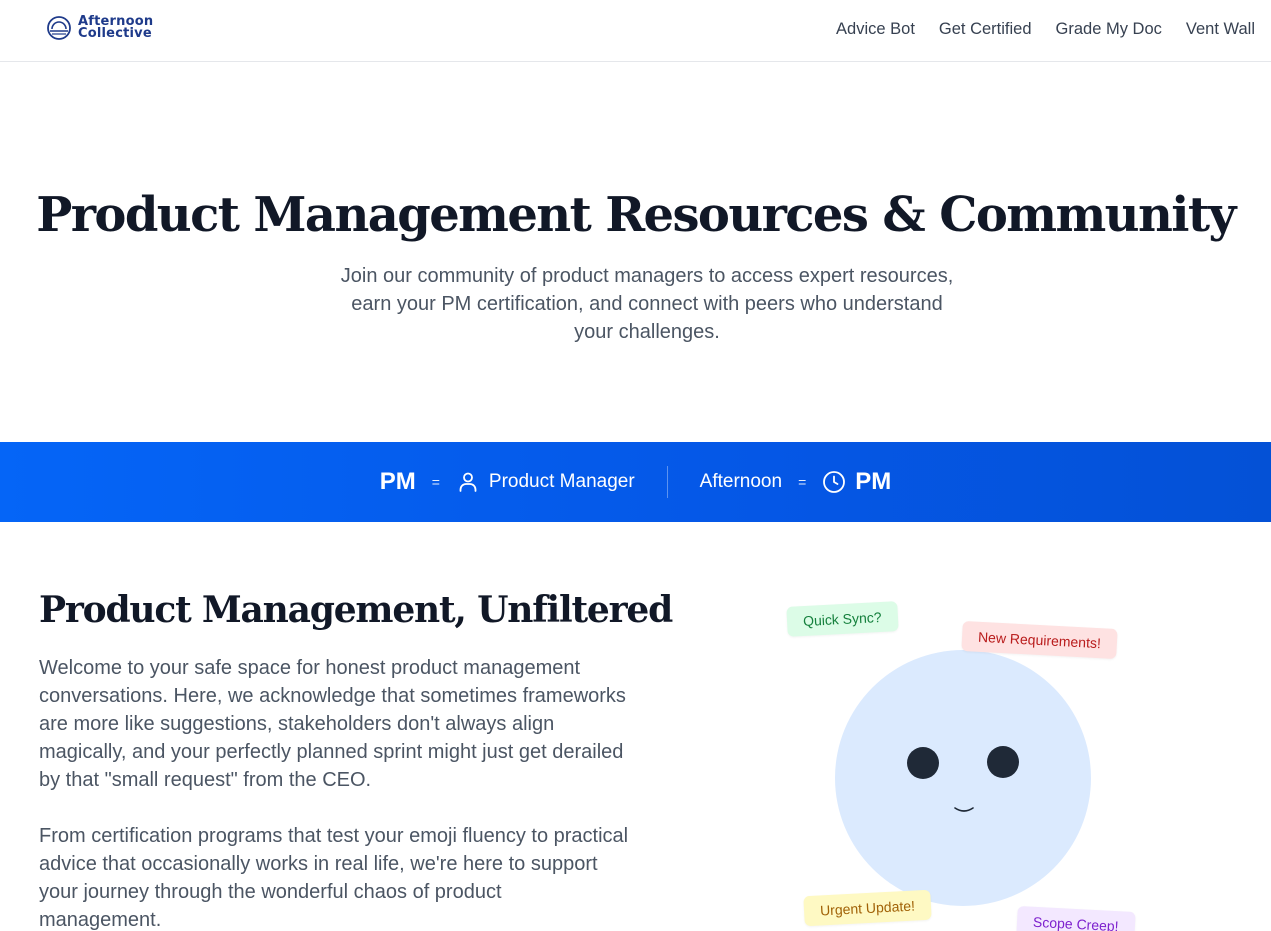  I want to click on brand-name: Afternoon Collective, so click(115, 28).